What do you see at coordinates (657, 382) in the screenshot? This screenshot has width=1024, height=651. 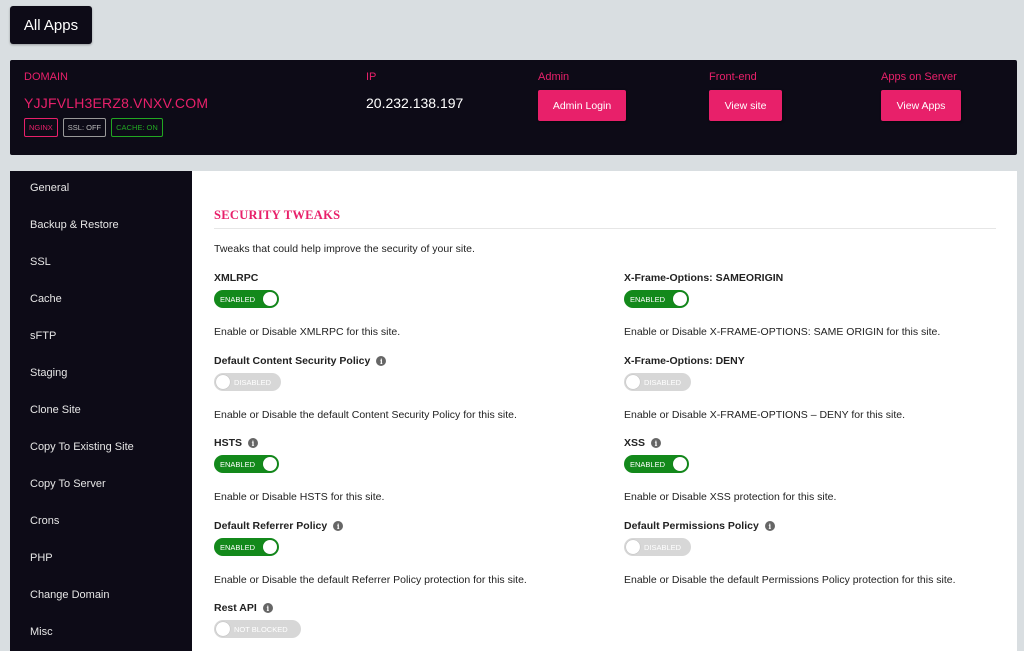 I see `xframe-deny-toggle: DISABLED` at bounding box center [657, 382].